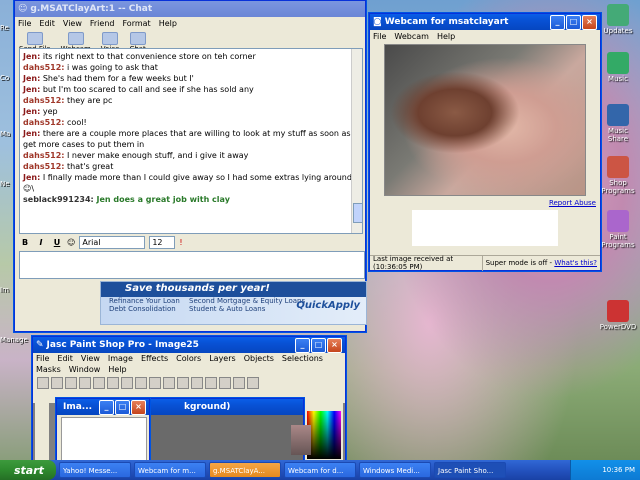 The height and width of the screenshot is (480, 640). Describe the element at coordinates (71, 383) in the screenshot. I see `save-icon` at that location.